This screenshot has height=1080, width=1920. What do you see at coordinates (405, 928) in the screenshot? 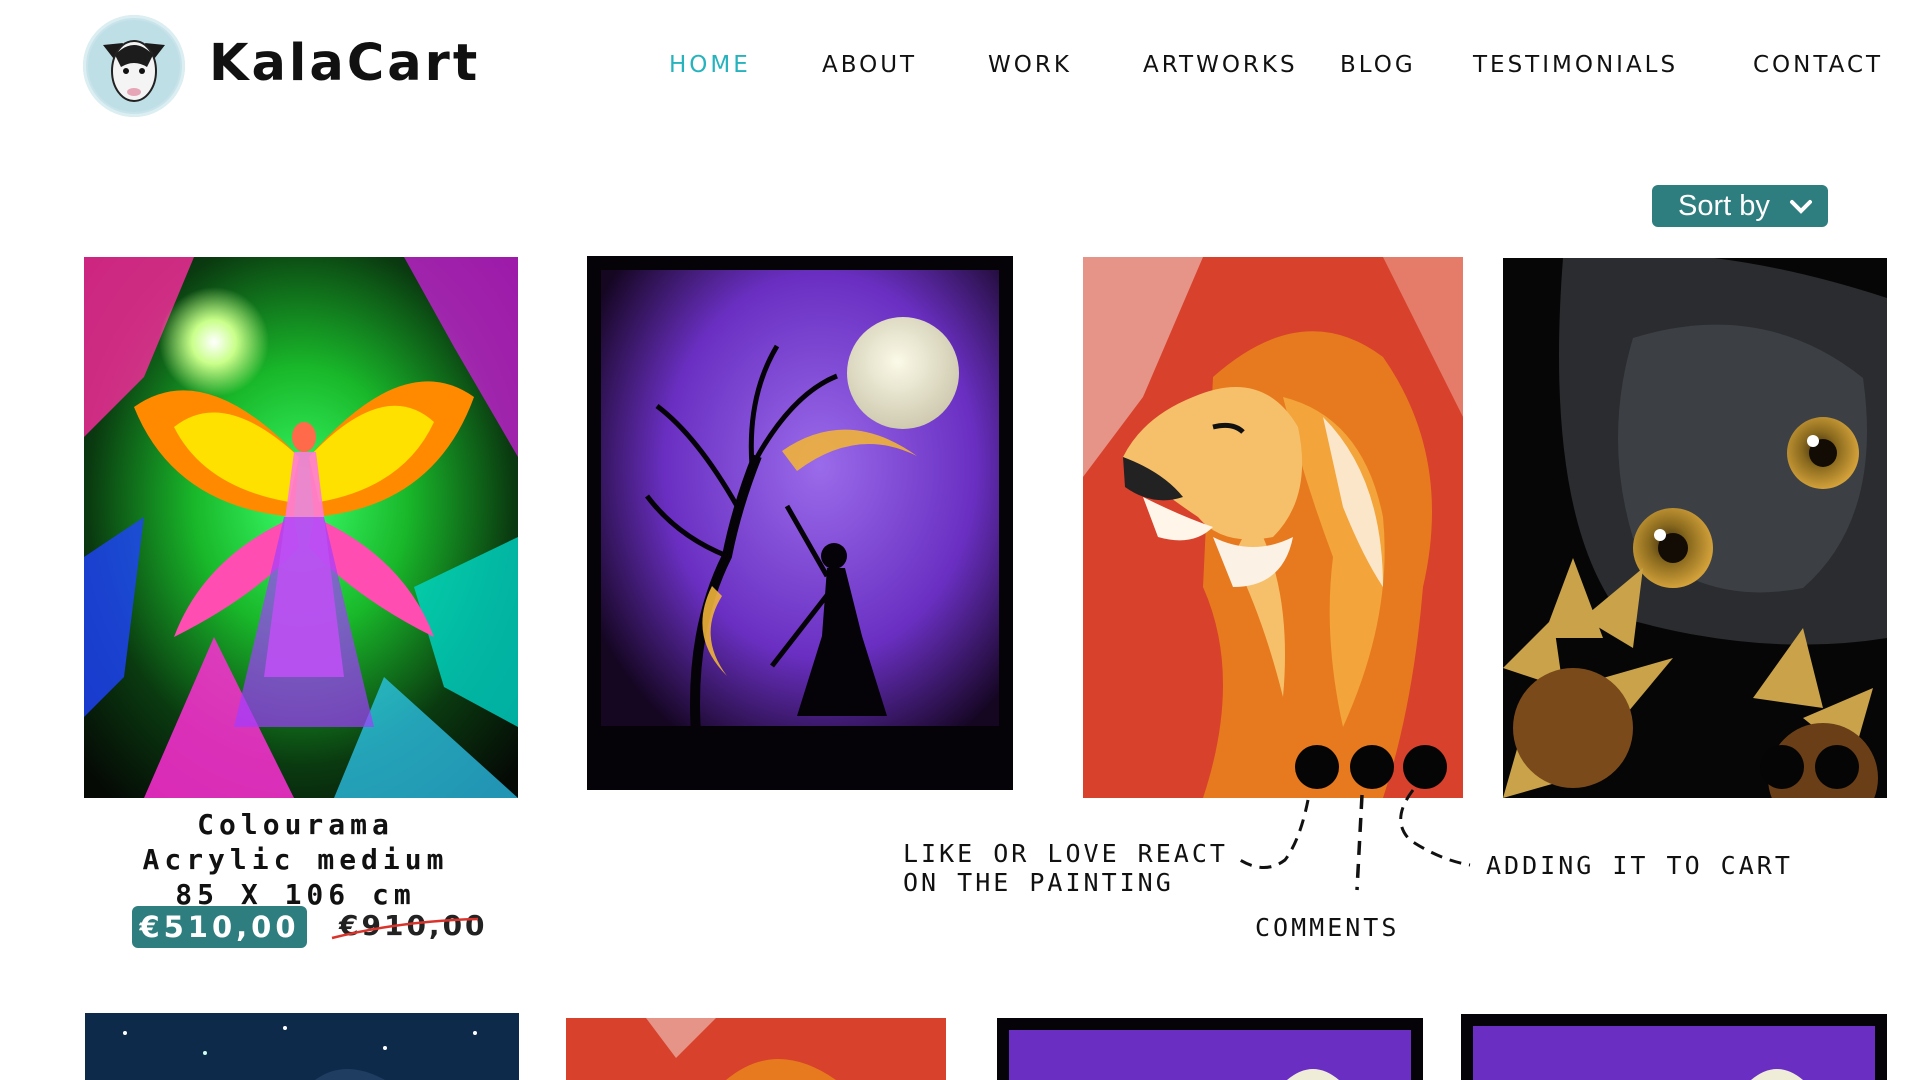
I see `price-strikethrough` at bounding box center [405, 928].